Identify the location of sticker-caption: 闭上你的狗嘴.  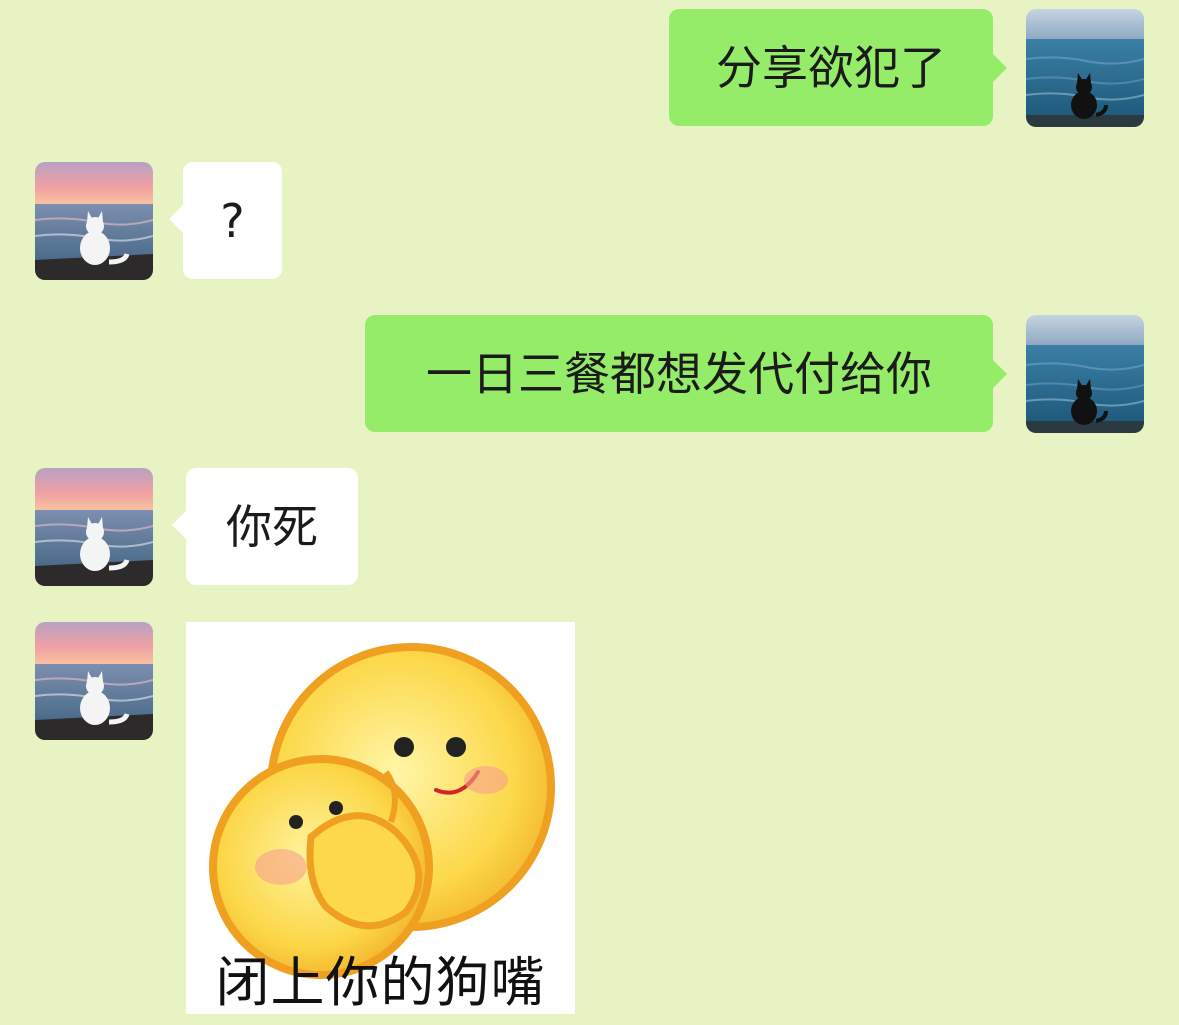
(380, 982).